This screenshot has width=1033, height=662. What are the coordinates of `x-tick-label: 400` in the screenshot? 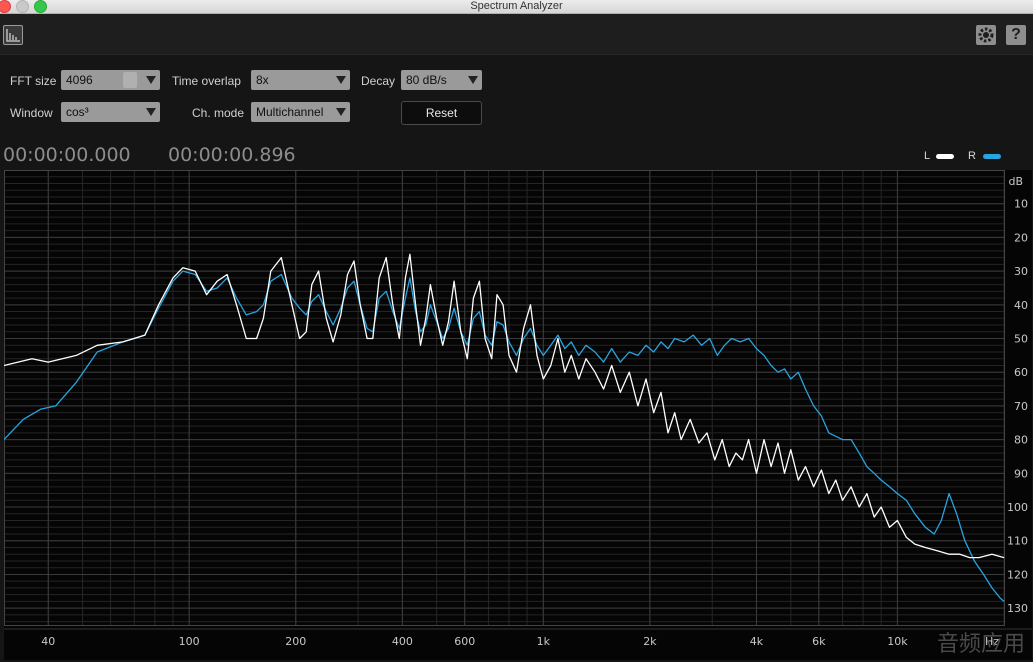 It's located at (402, 641).